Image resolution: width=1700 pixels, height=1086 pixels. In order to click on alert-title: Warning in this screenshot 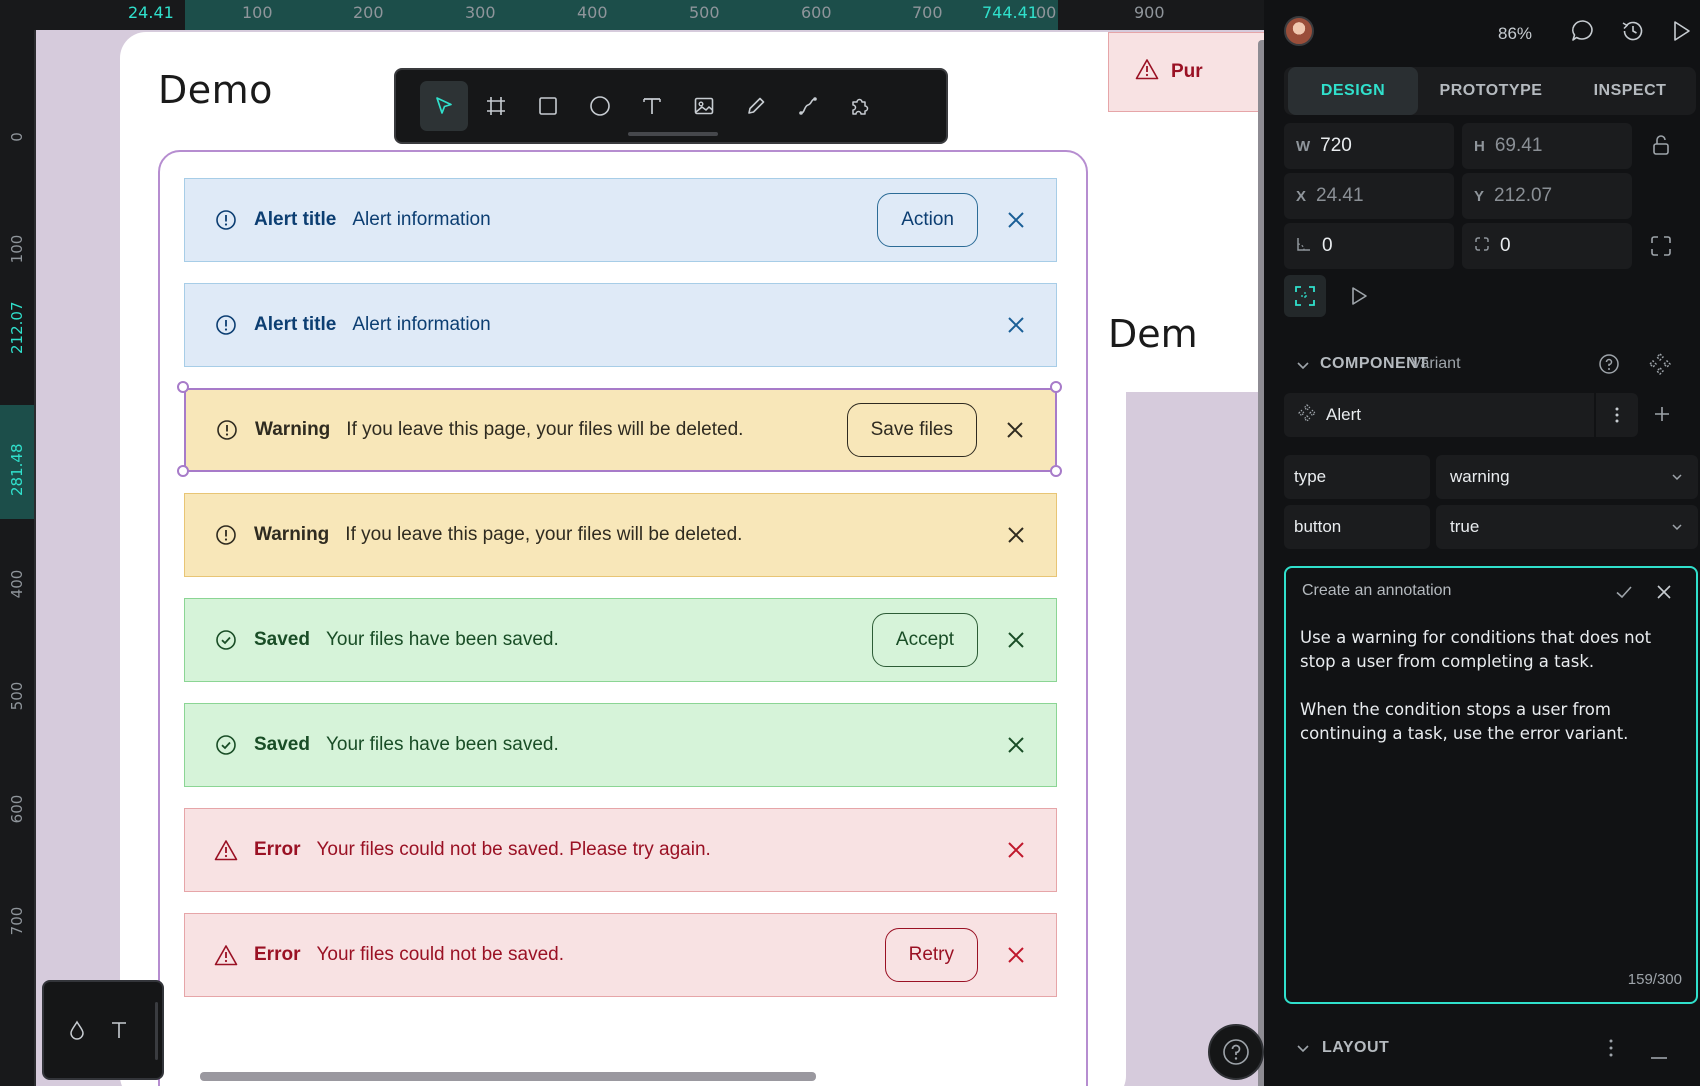, I will do `click(293, 429)`.